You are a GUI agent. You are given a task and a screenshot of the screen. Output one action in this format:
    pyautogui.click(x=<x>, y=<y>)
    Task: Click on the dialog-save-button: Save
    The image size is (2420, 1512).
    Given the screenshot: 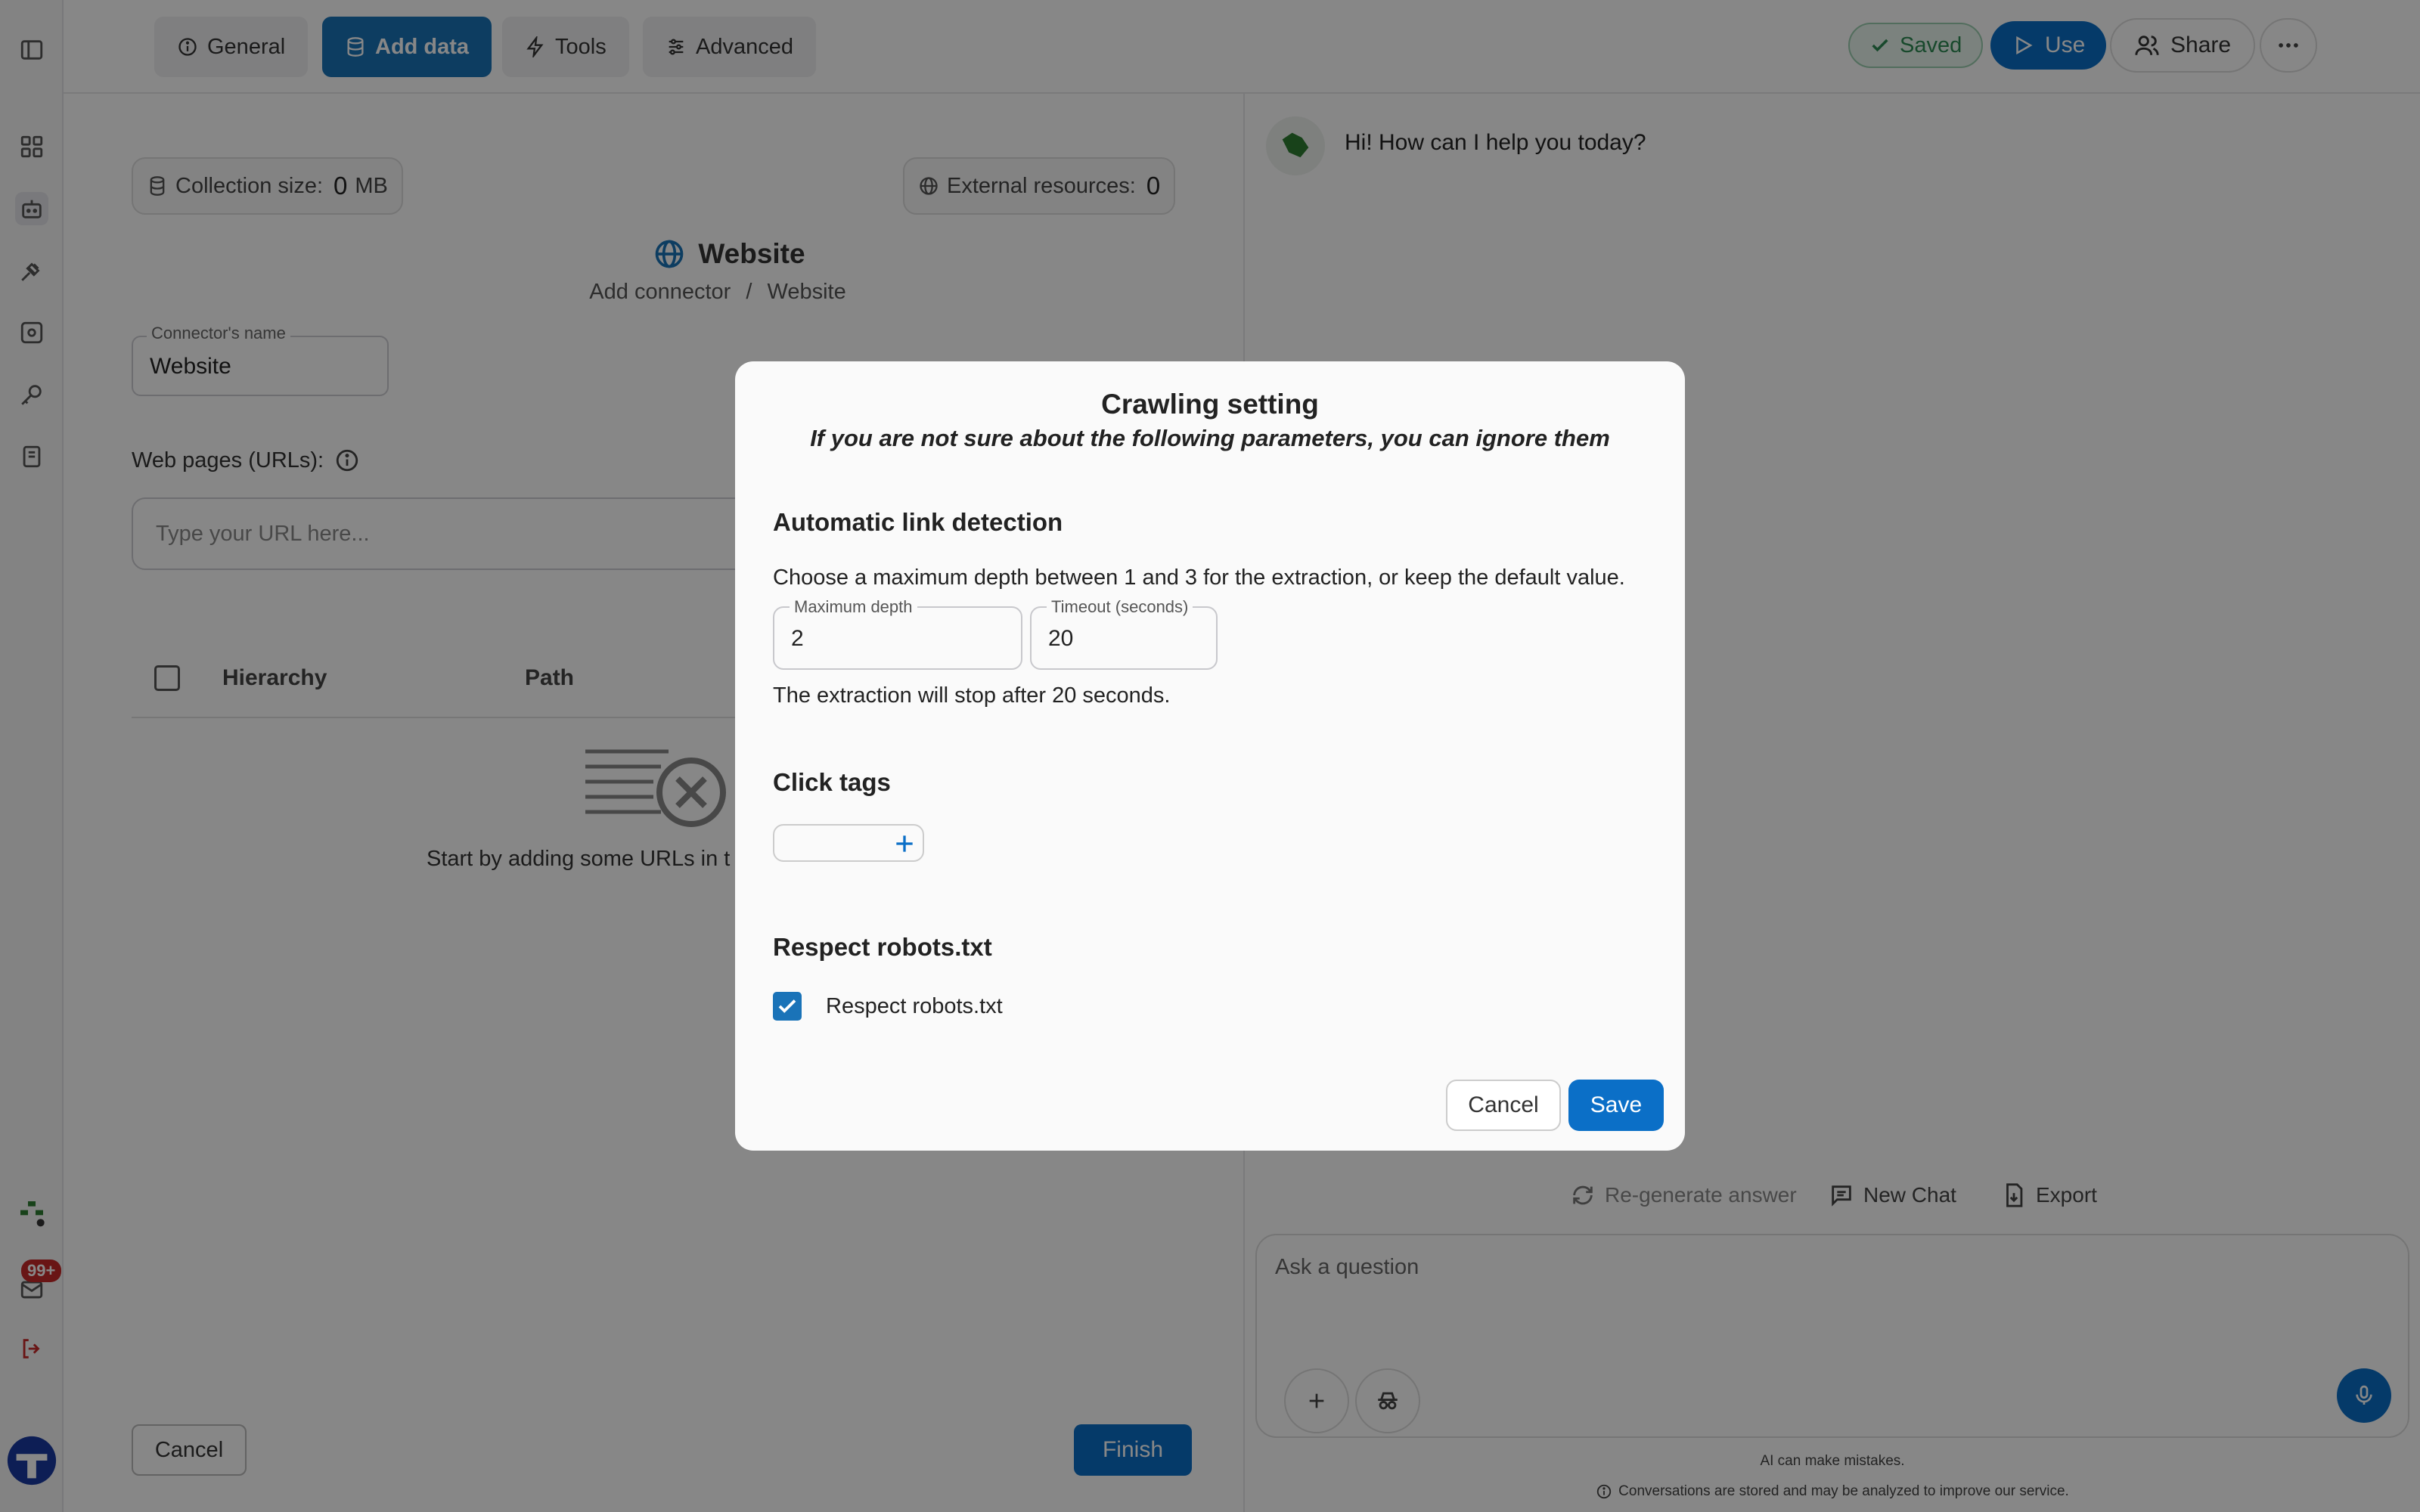 What is the action you would take?
    pyautogui.click(x=1616, y=1105)
    